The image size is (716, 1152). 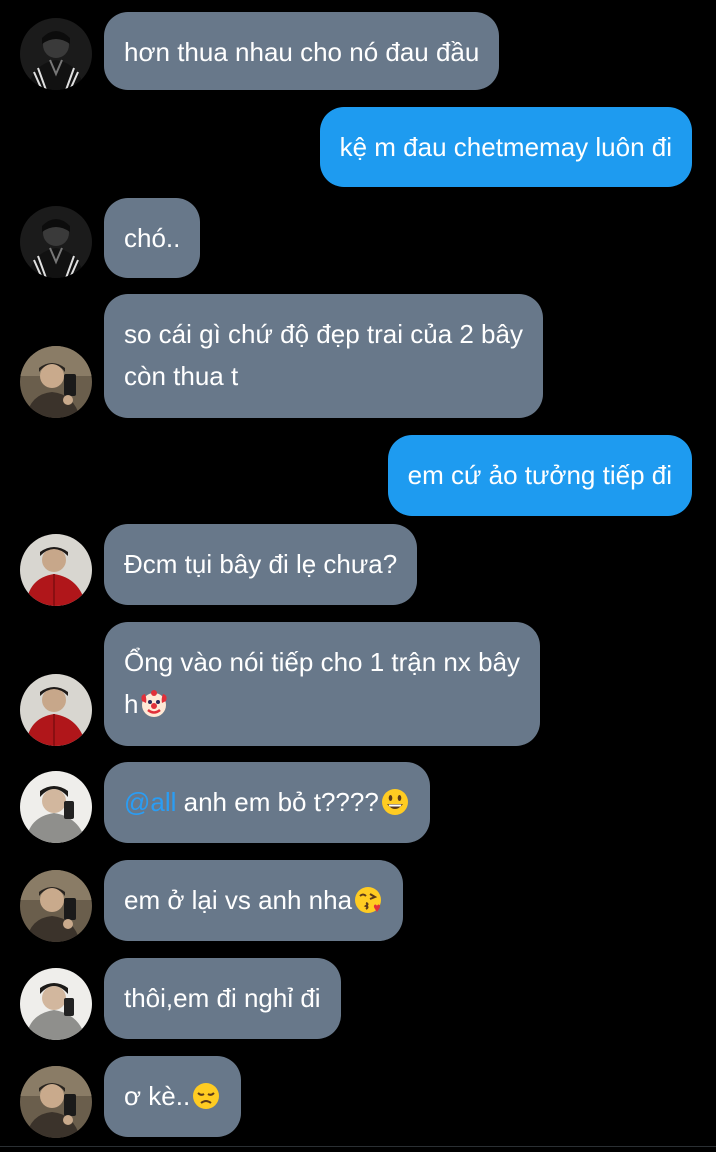 I want to click on message-bubble: chó.., so click(x=152, y=238).